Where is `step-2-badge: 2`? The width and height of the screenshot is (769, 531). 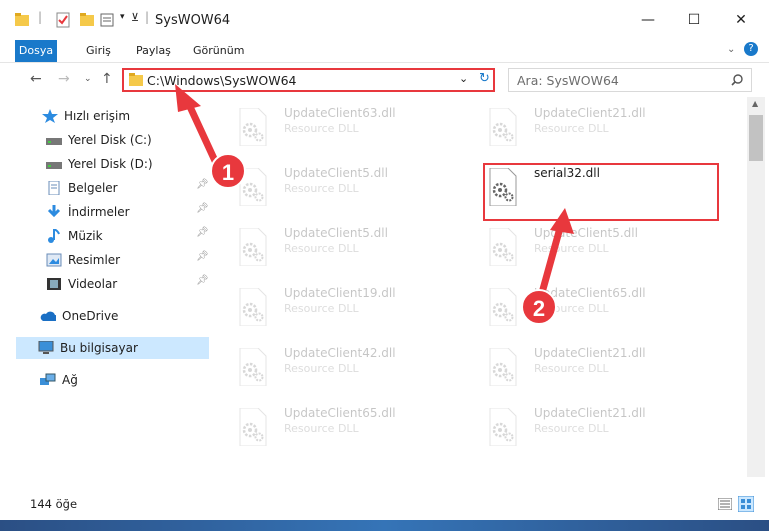
step-2-badge: 2 is located at coordinates (539, 307).